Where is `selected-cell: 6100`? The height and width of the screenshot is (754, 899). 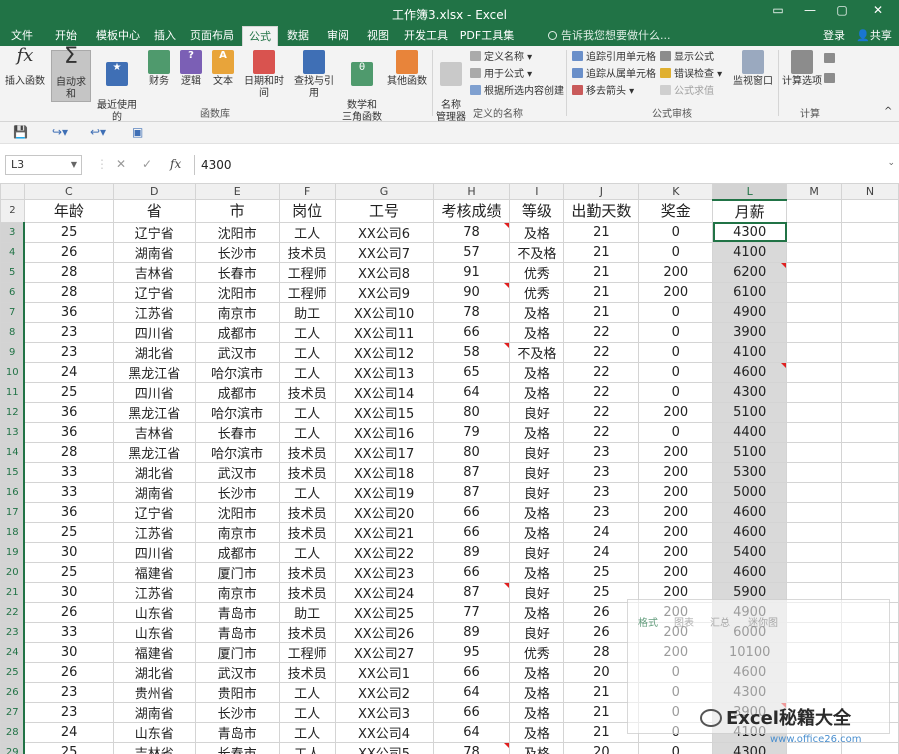 selected-cell: 6100 is located at coordinates (750, 292).